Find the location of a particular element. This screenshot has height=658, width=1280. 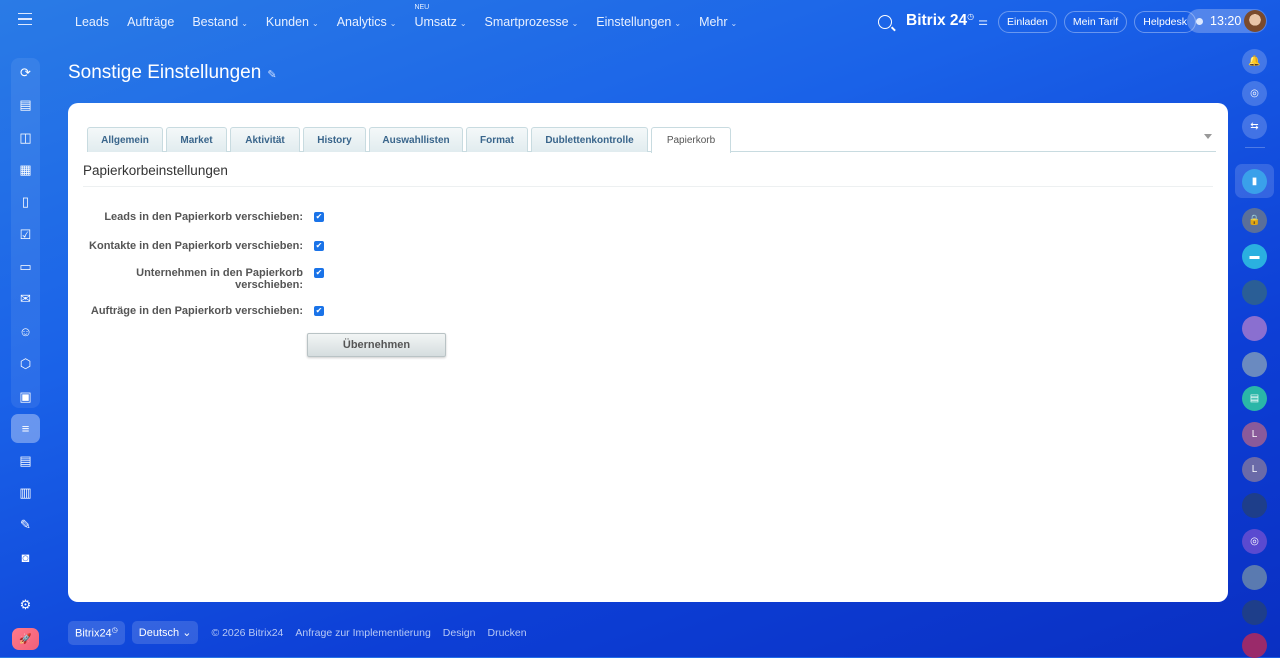

apply-button: Übernehmen is located at coordinates (376, 345).